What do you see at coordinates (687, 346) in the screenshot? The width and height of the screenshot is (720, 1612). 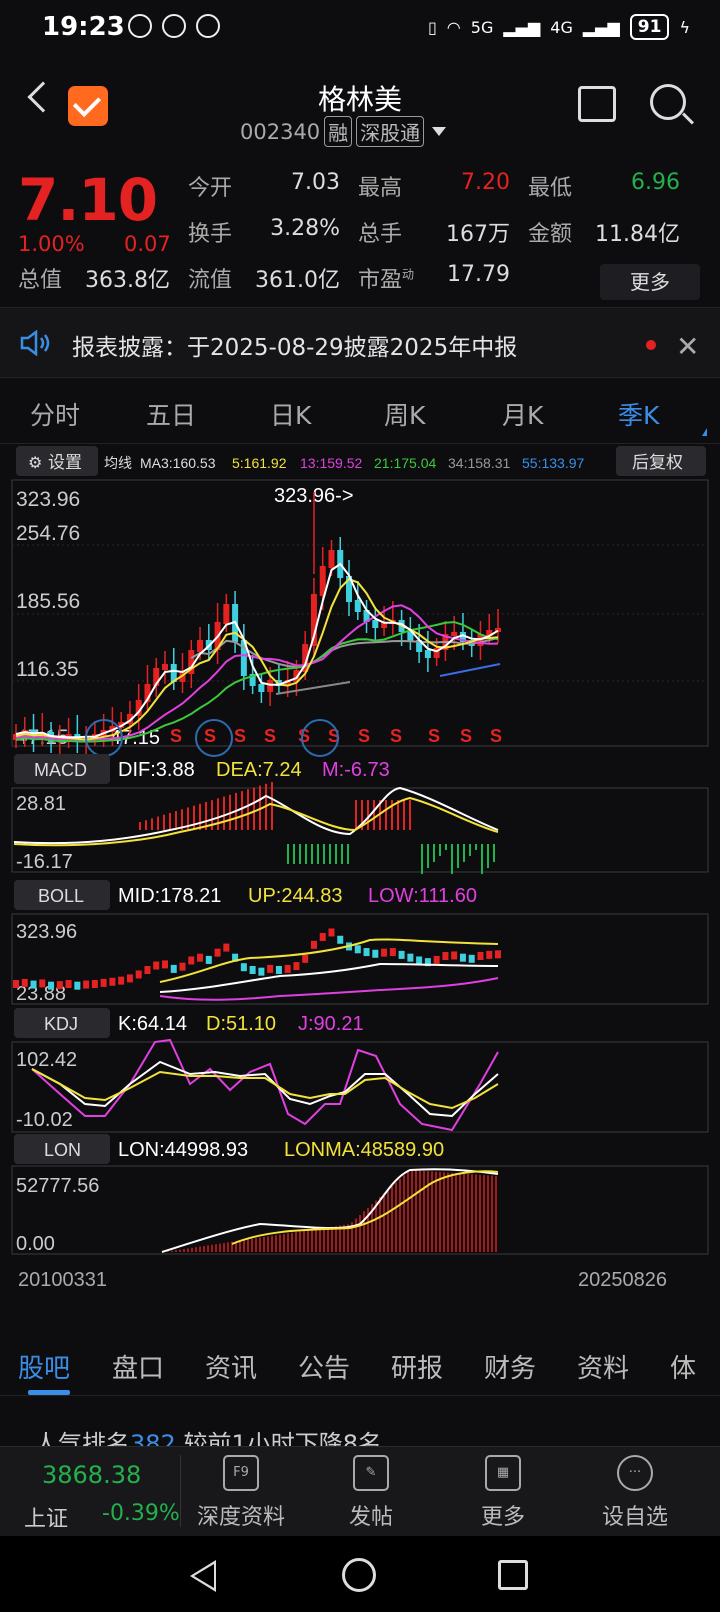 I see `close-icon: ✕` at bounding box center [687, 346].